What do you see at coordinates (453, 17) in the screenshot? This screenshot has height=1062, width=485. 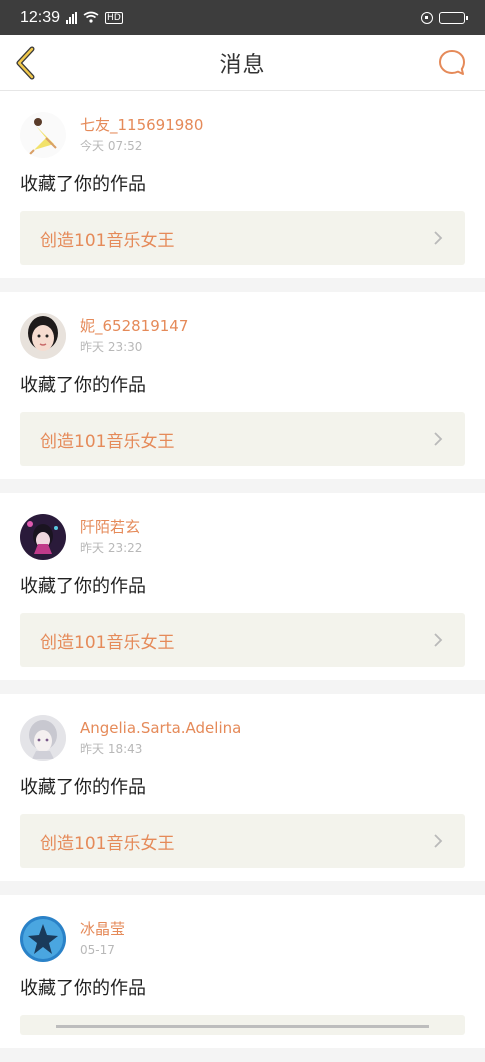 I see `battery-icon` at bounding box center [453, 17].